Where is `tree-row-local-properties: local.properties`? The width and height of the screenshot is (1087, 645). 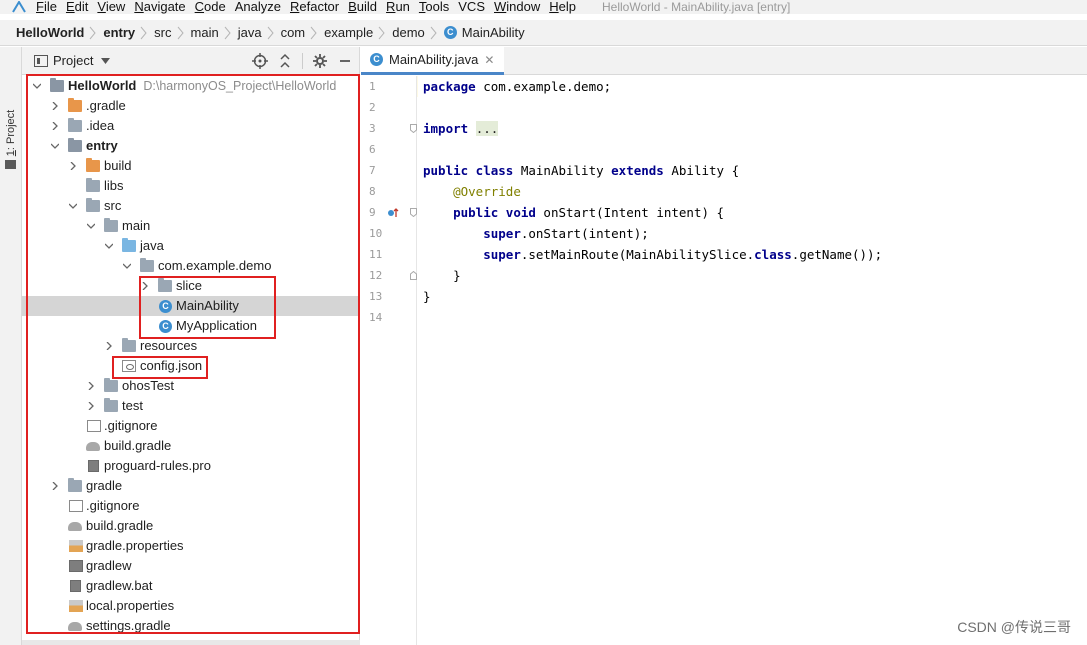
tree-row-local-properties: local.properties is located at coordinates (191, 606).